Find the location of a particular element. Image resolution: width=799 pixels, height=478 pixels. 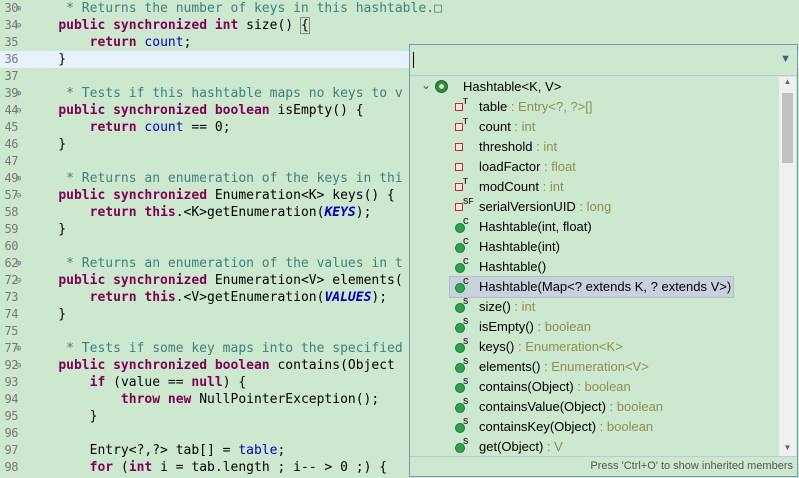

outline-member: loadFactor : float is located at coordinates (614, 167).